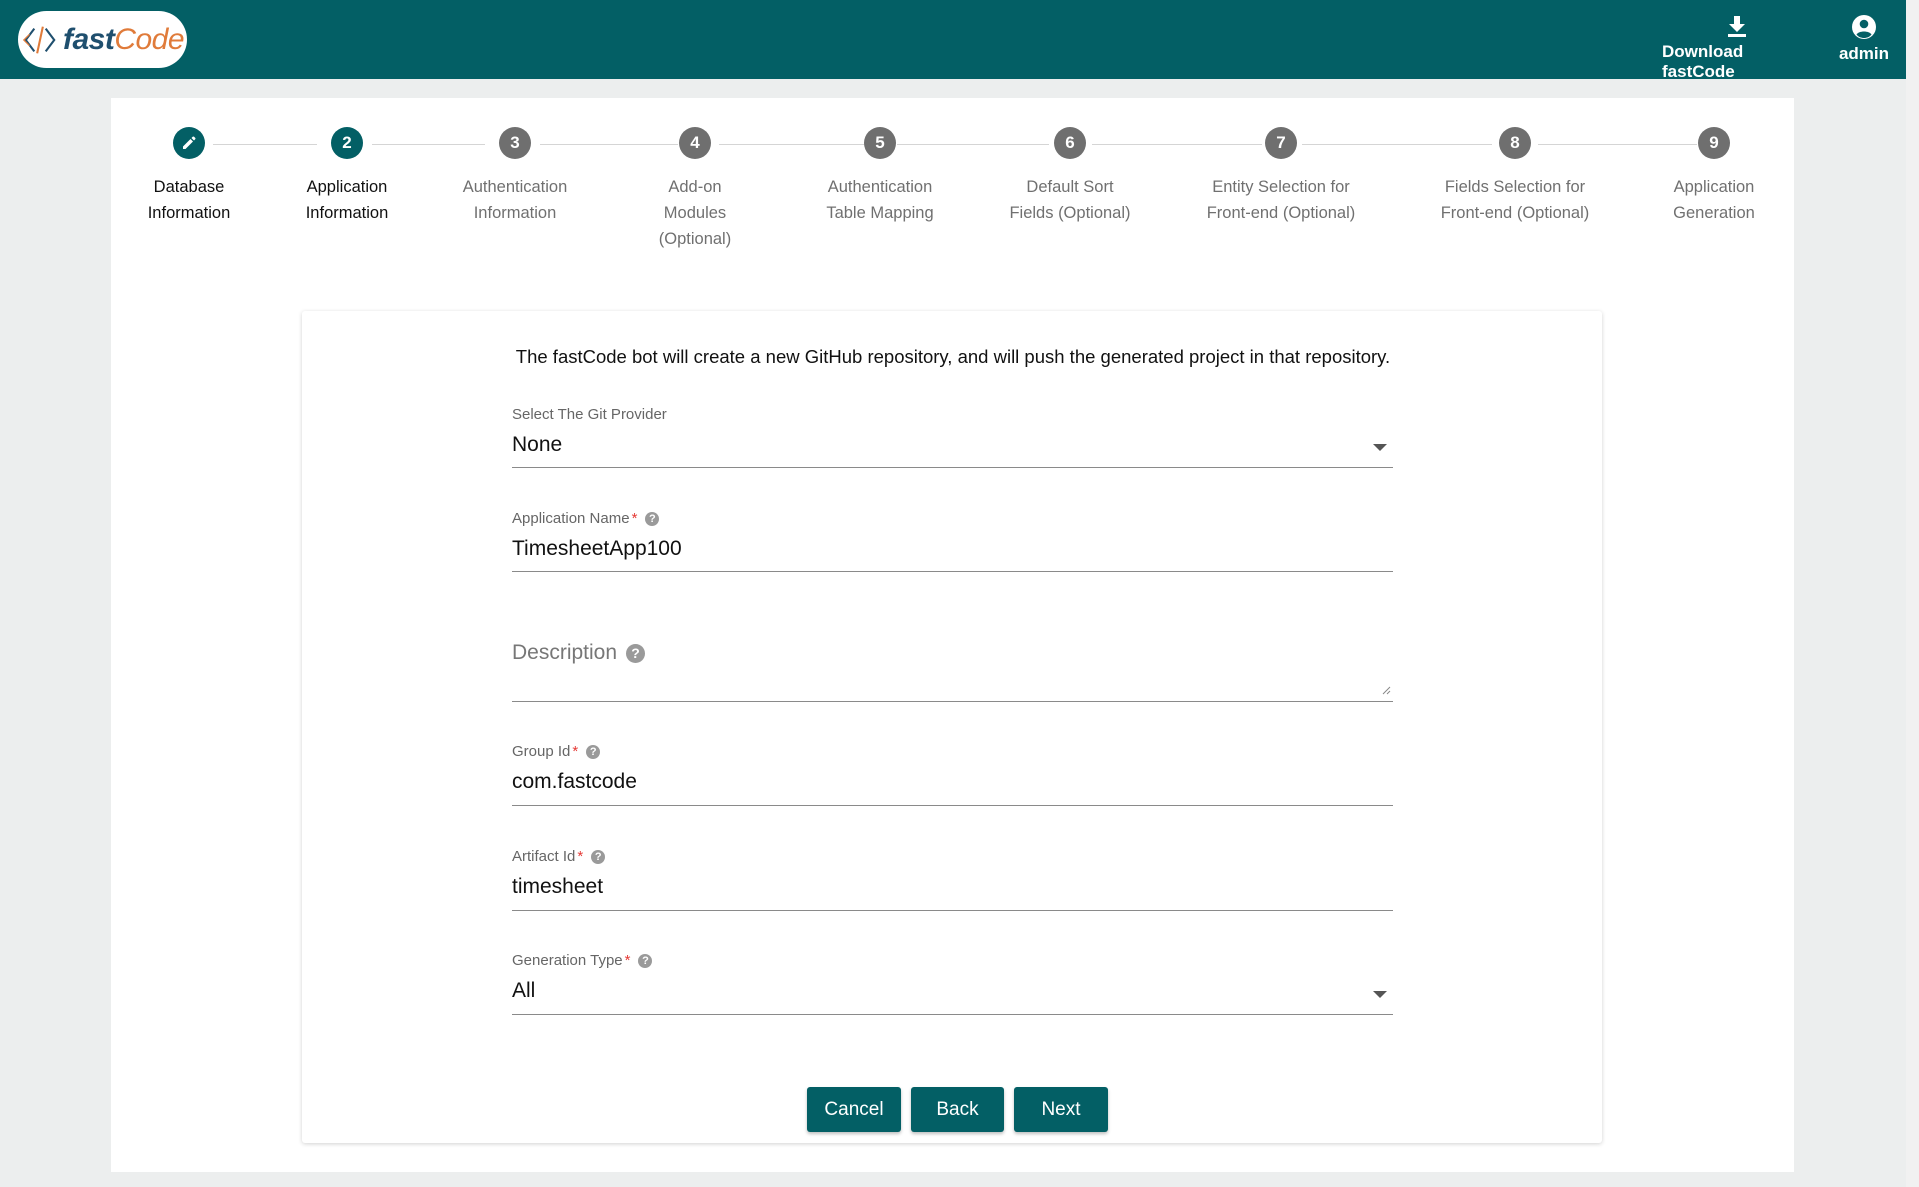  I want to click on application-name-value: TimesheetApp100, so click(597, 548).